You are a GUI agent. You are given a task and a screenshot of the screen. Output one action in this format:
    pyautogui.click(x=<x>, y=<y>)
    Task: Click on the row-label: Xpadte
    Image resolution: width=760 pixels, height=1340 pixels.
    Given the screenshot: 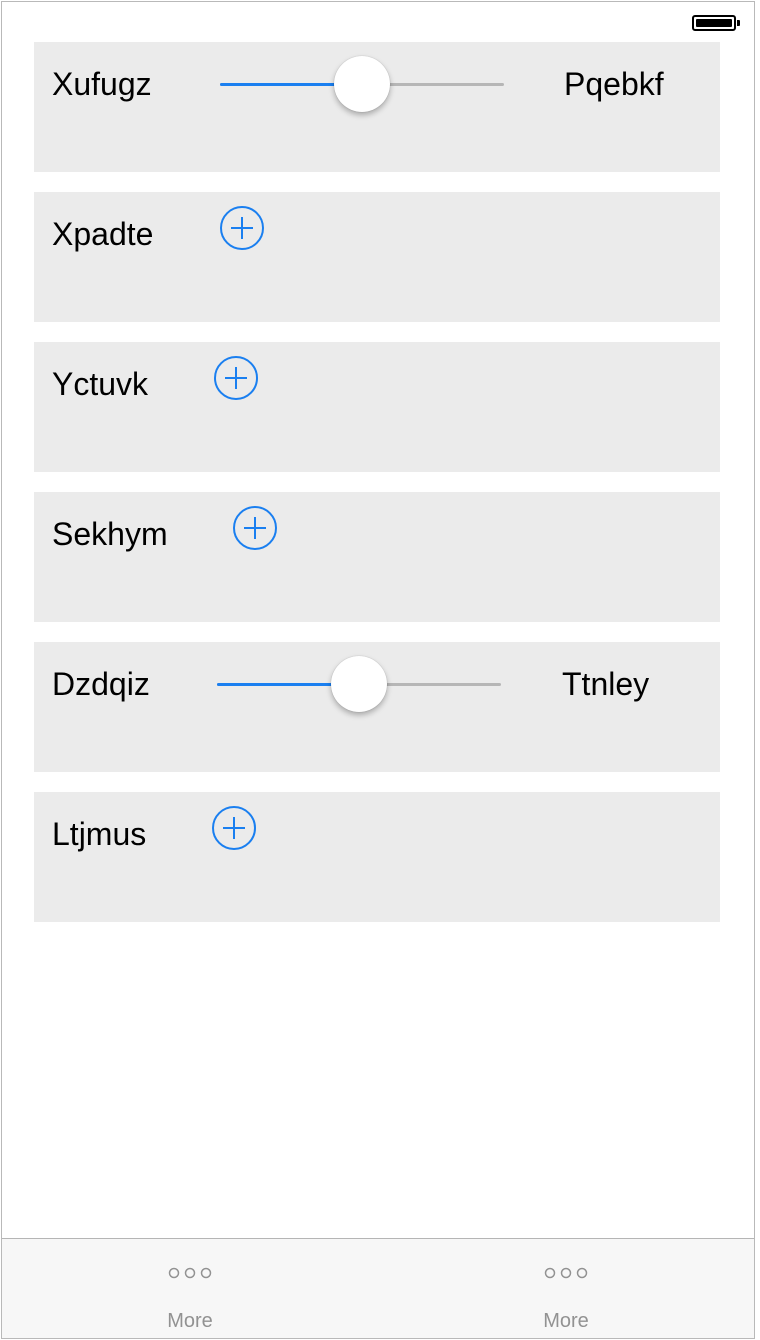 What is the action you would take?
    pyautogui.click(x=103, y=234)
    